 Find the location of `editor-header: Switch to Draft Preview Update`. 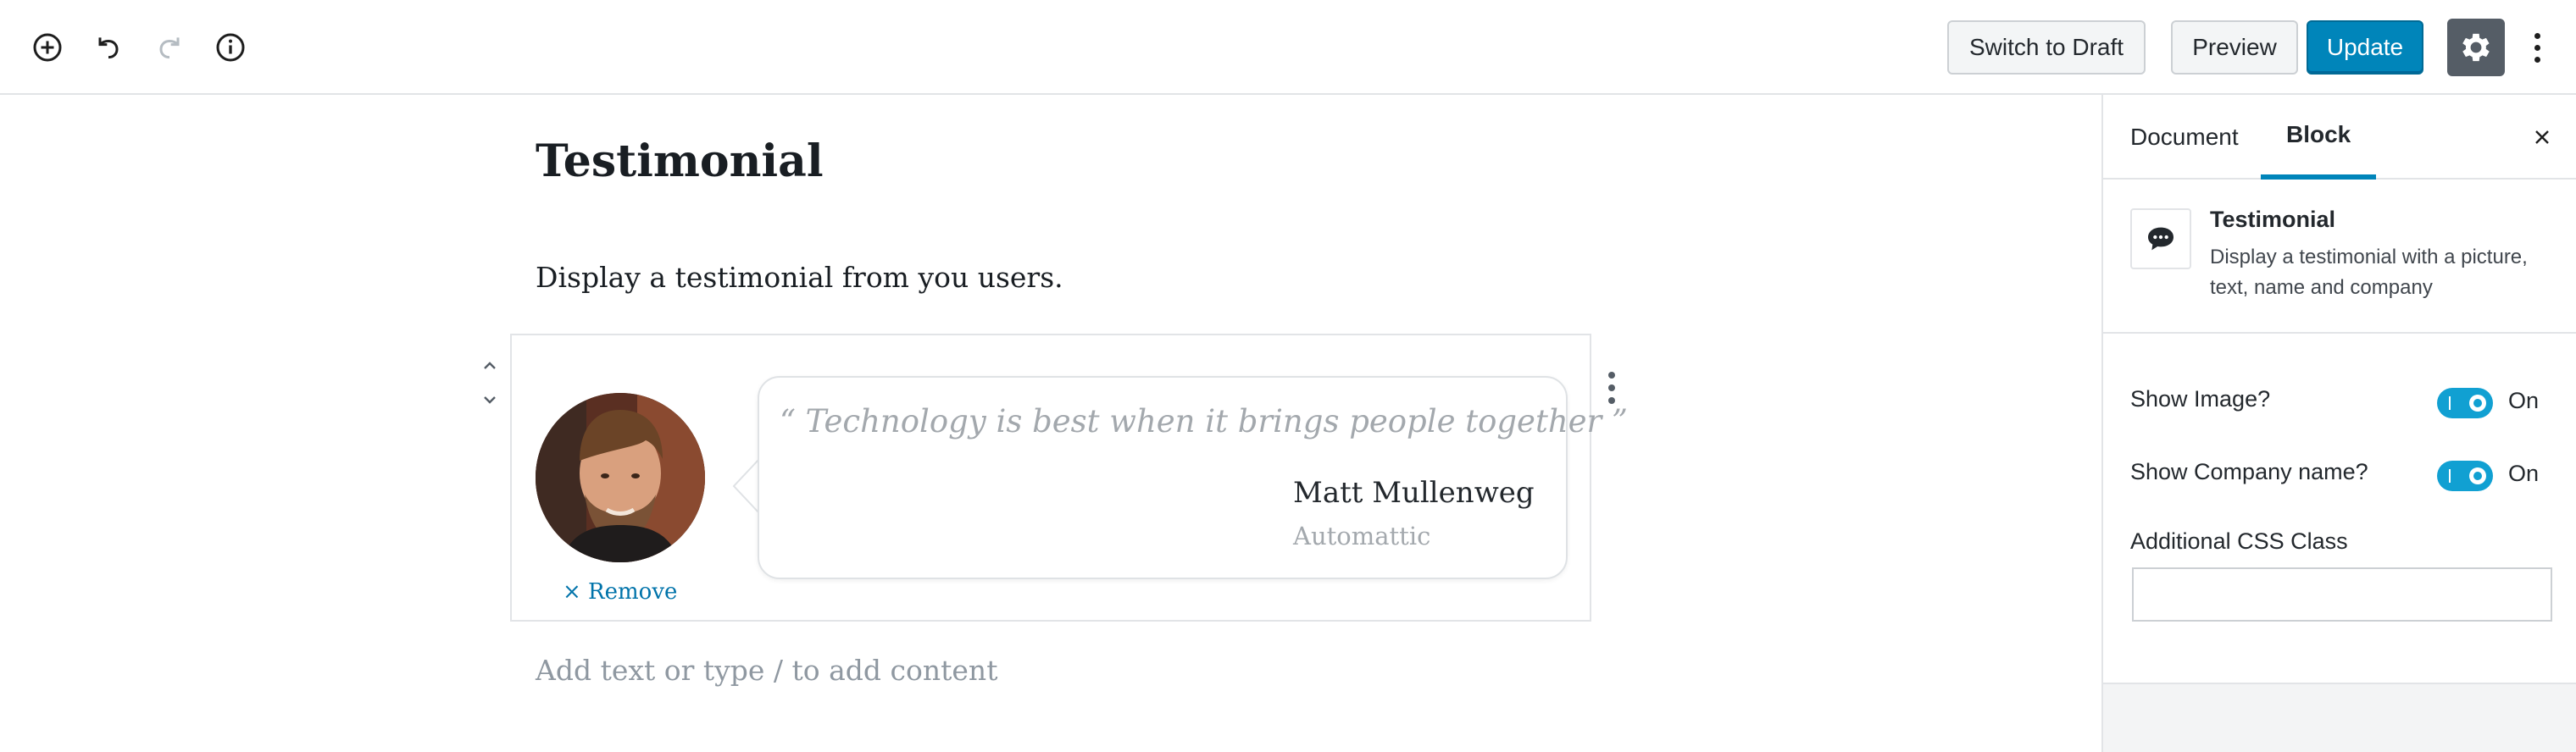

editor-header: Switch to Draft Preview Update is located at coordinates (1288, 47).